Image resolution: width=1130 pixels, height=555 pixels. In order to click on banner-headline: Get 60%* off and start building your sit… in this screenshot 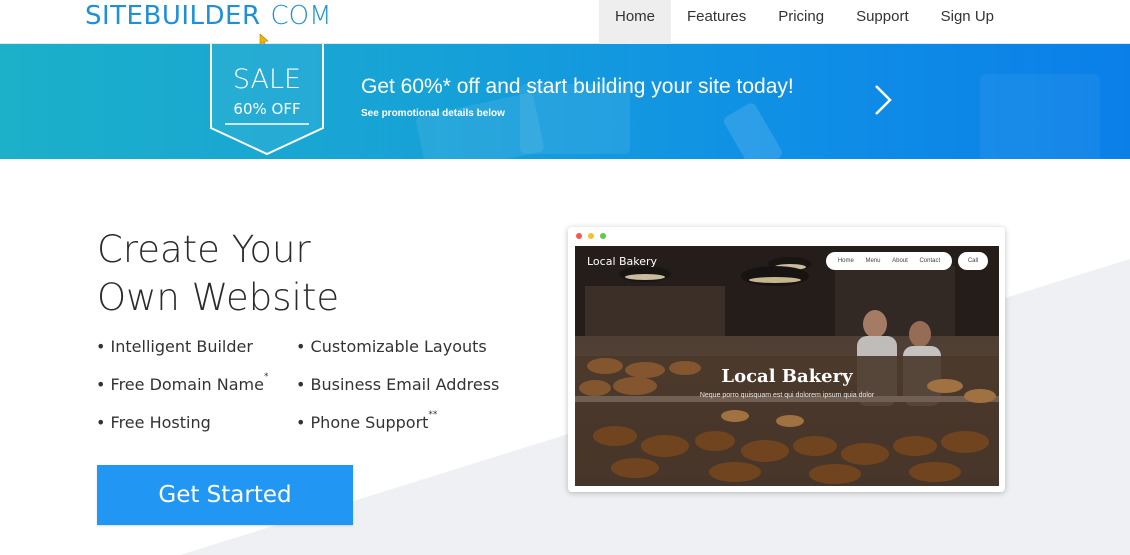, I will do `click(577, 86)`.